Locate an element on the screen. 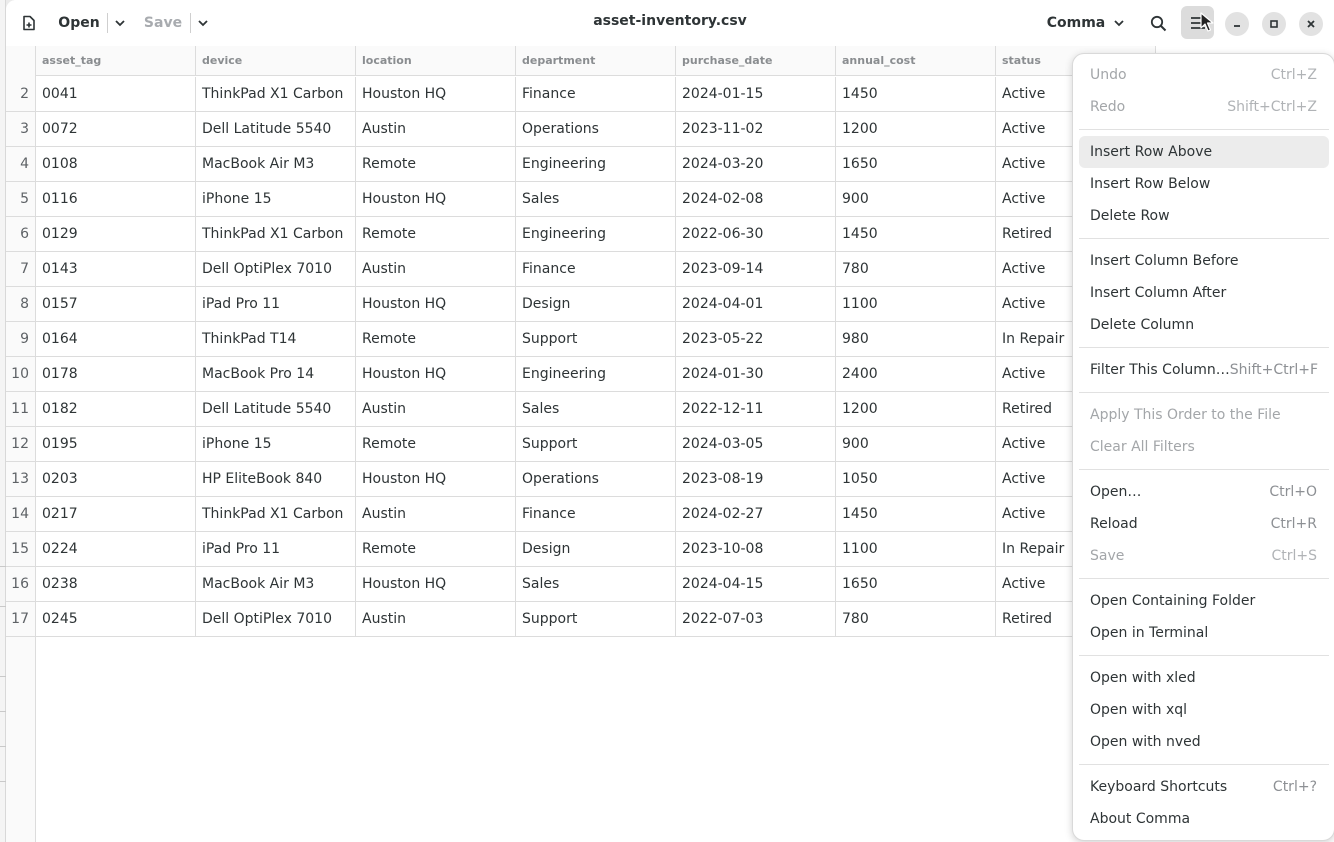 This screenshot has height=842, width=1334. menu-item-open: Open… Ctrl+O is located at coordinates (1204, 492).